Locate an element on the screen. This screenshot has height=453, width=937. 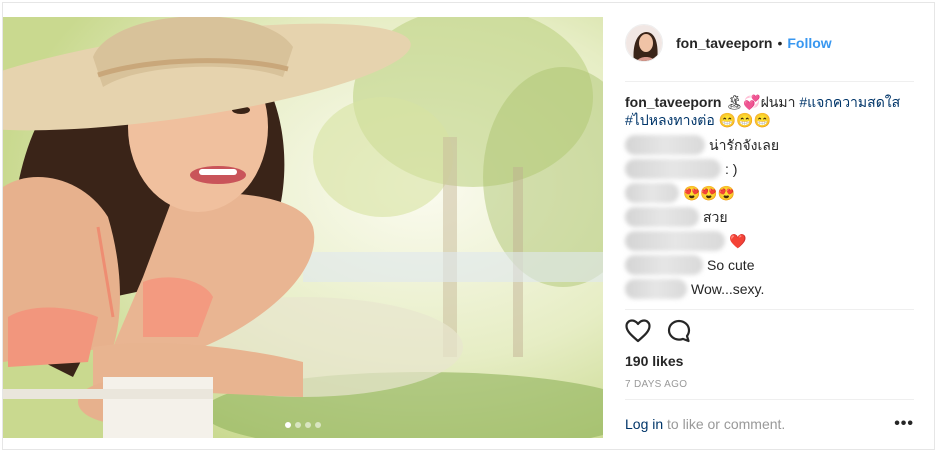
footer-divider is located at coordinates (769, 399).